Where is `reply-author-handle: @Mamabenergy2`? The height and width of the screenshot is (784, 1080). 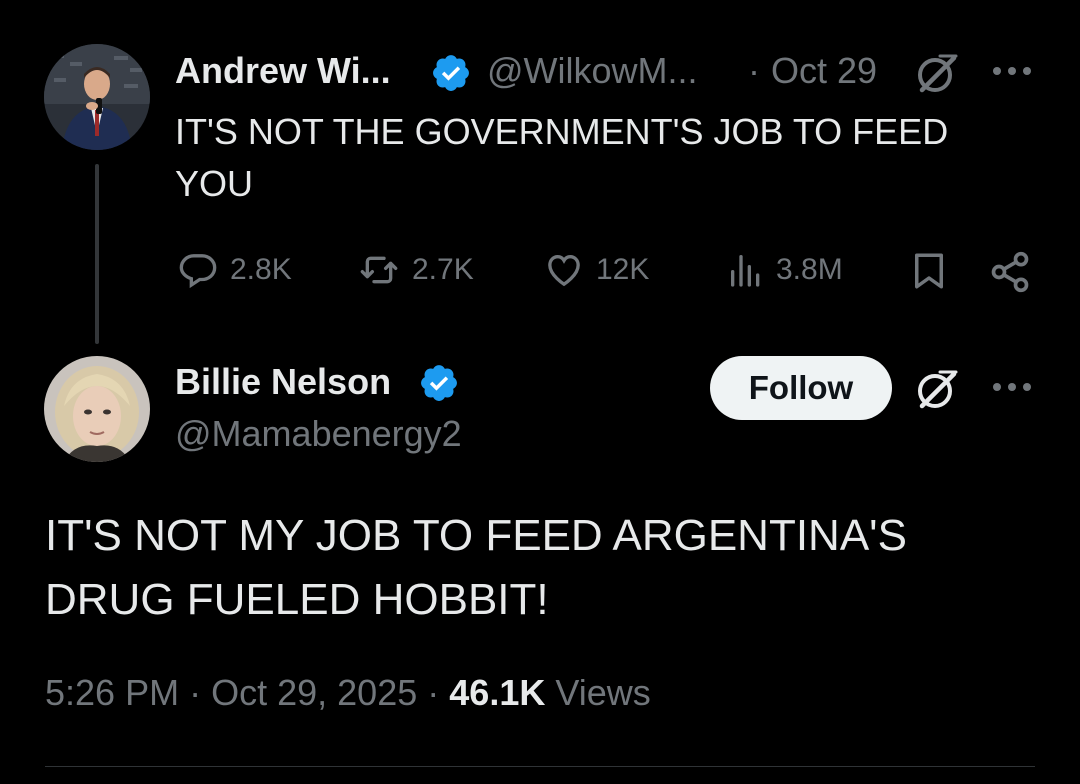 reply-author-handle: @Mamabenergy2 is located at coordinates (318, 434).